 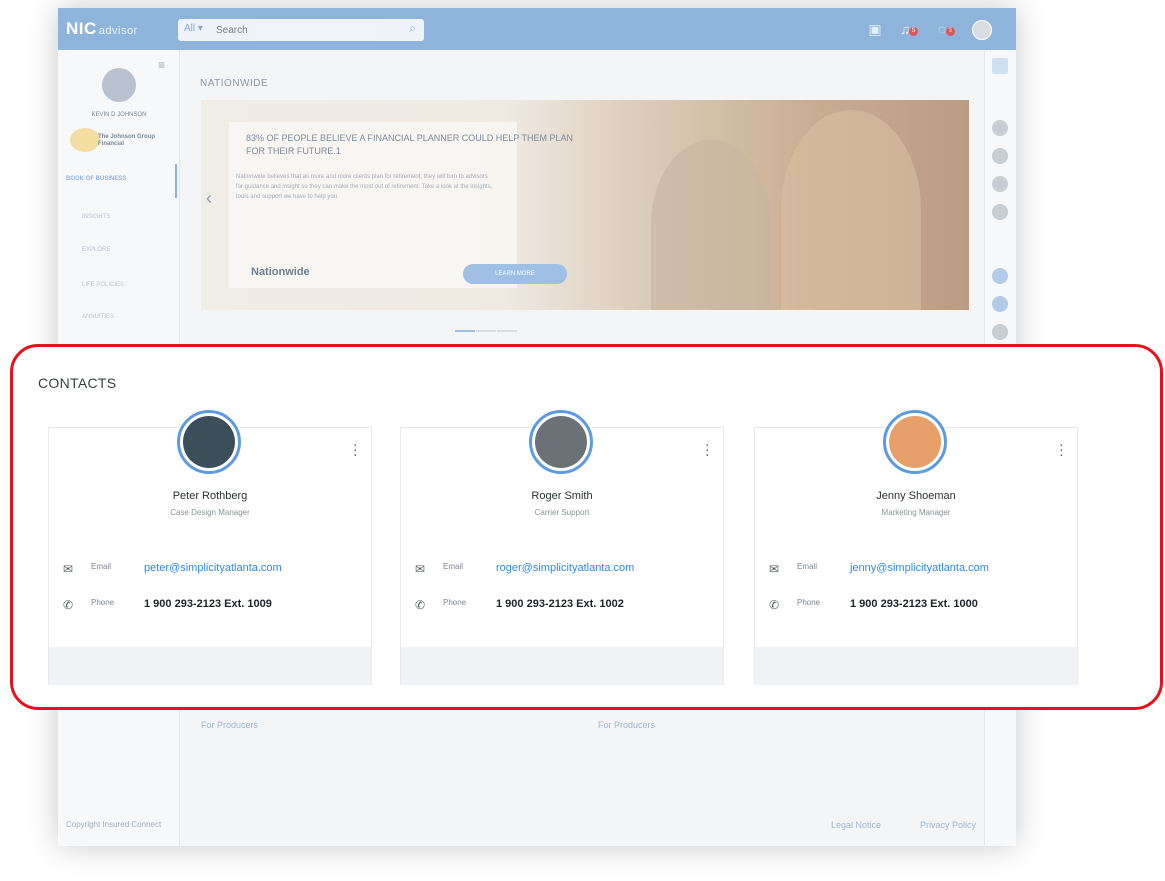 What do you see at coordinates (916, 512) in the screenshot?
I see `contact-role: Marketing Manager` at bounding box center [916, 512].